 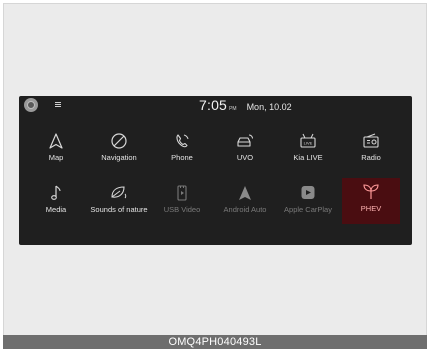 I want to click on android-auto-icon, so click(x=245, y=193).